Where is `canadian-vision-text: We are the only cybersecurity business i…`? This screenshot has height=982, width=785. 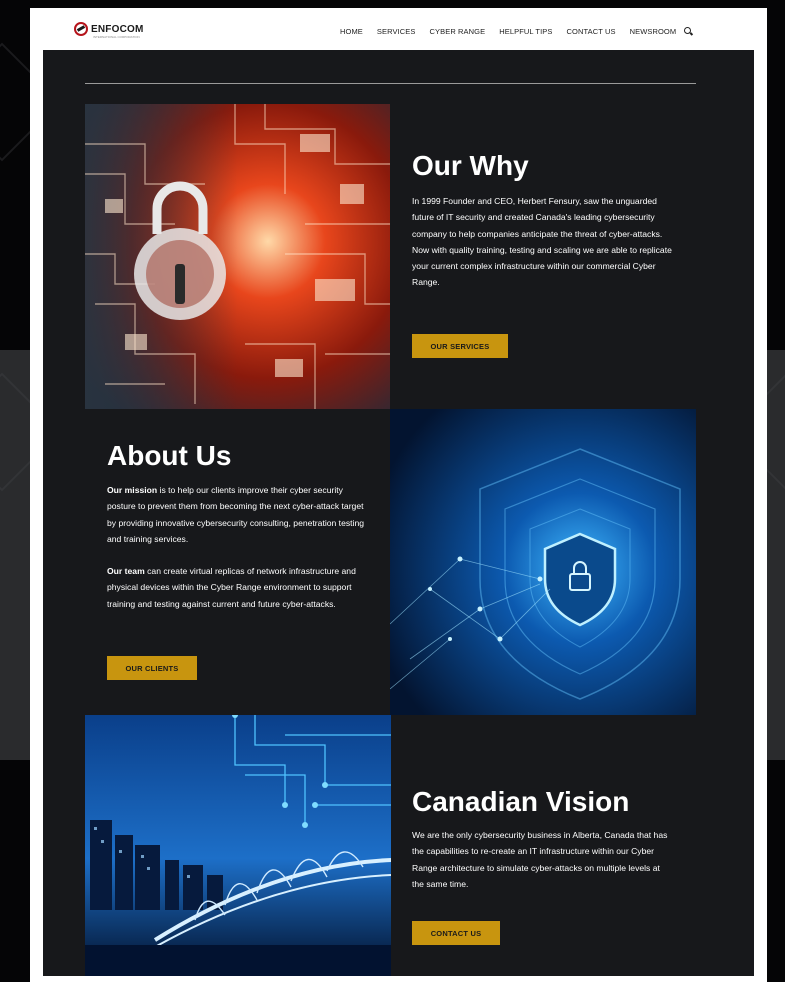 canadian-vision-text: We are the only cybersecurity business i… is located at coordinates (540, 859).